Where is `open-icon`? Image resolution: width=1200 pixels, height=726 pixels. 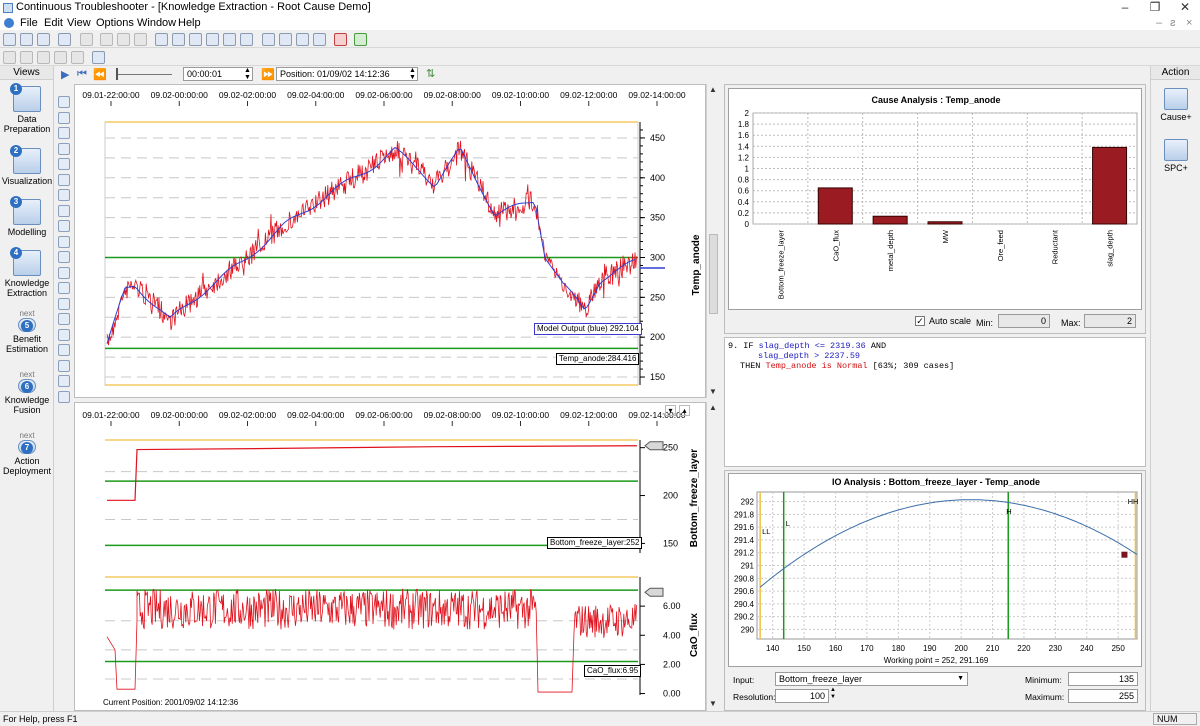 open-icon is located at coordinates (26, 39).